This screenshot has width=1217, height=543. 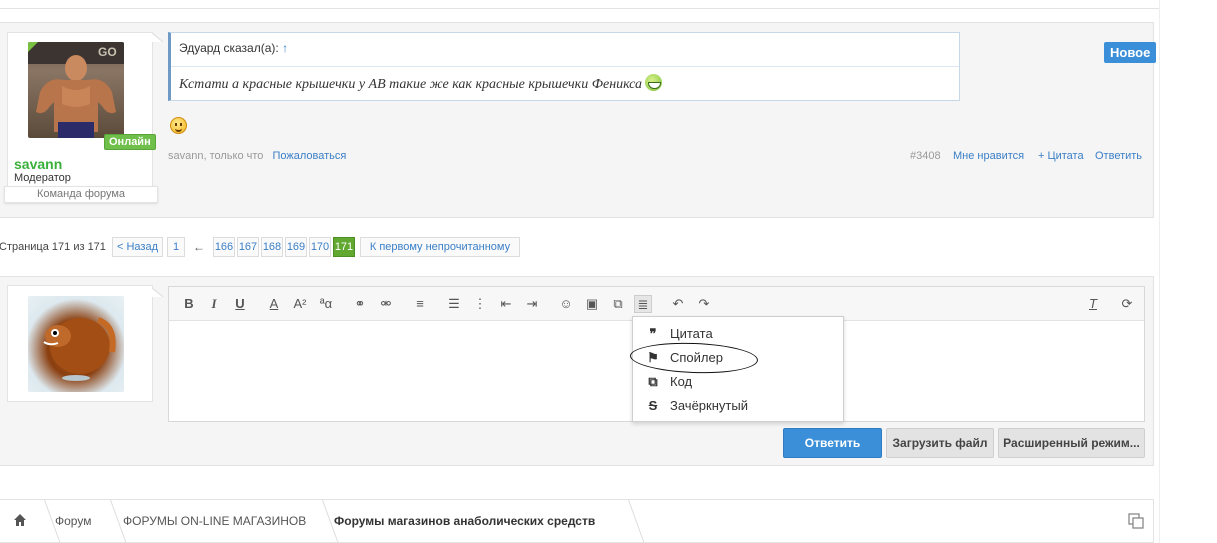 I want to click on squirrel-avatar-icon, so click(x=79, y=349).